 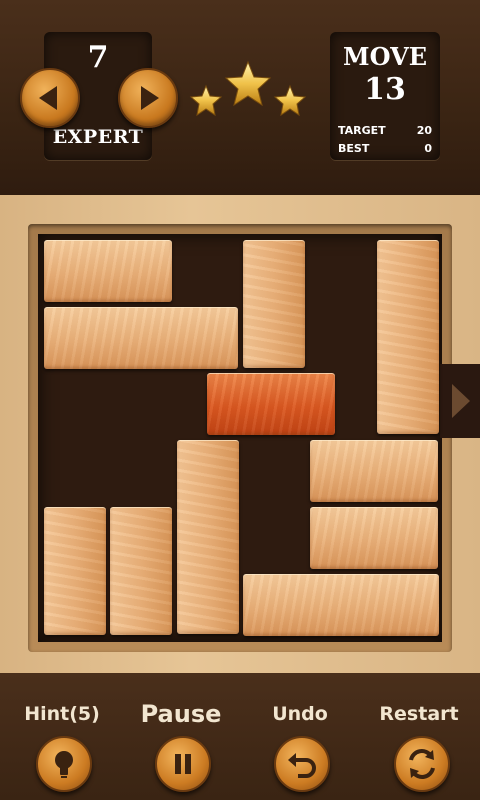 I want to click on arrow-left-icon, so click(x=48, y=98).